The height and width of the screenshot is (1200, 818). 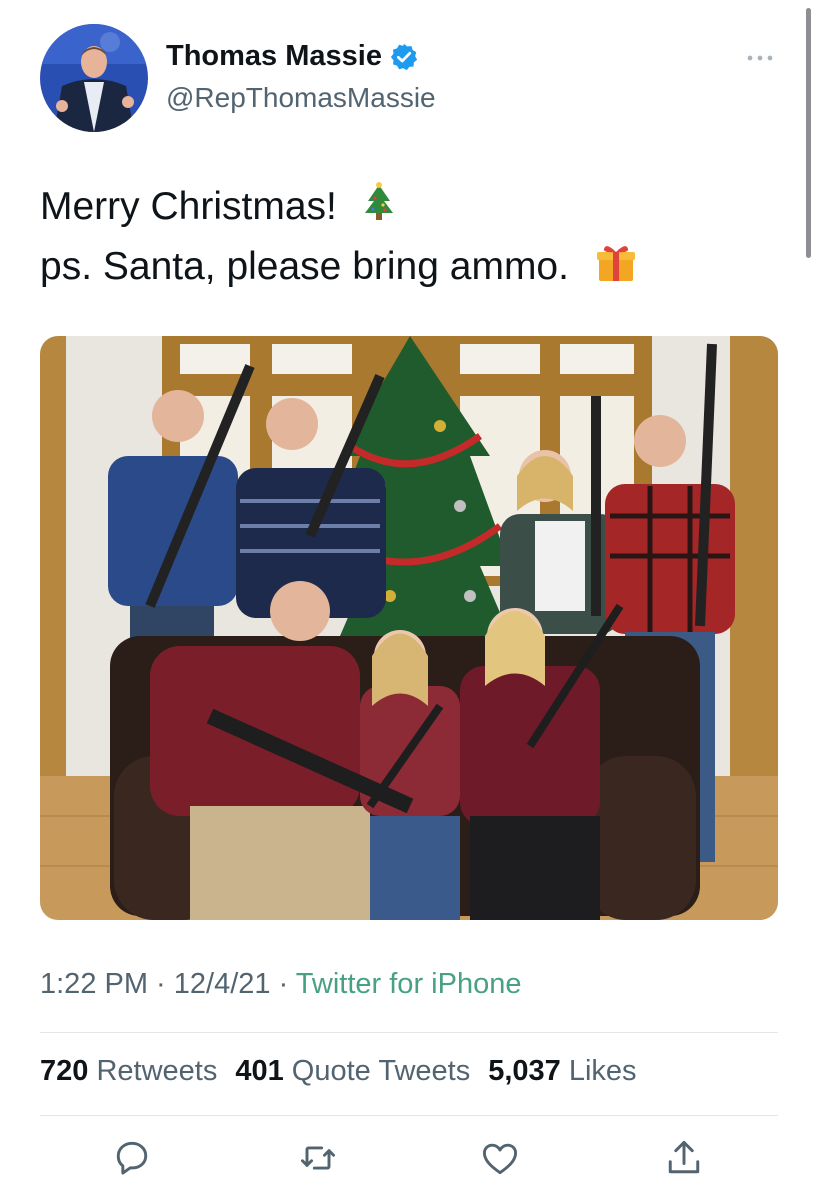 What do you see at coordinates (602, 1071) in the screenshot?
I see `likes-label: Likes` at bounding box center [602, 1071].